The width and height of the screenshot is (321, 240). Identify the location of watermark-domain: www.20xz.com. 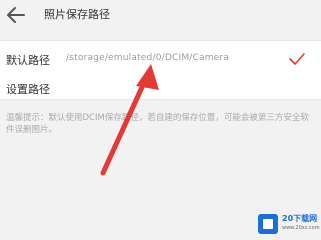
(301, 228).